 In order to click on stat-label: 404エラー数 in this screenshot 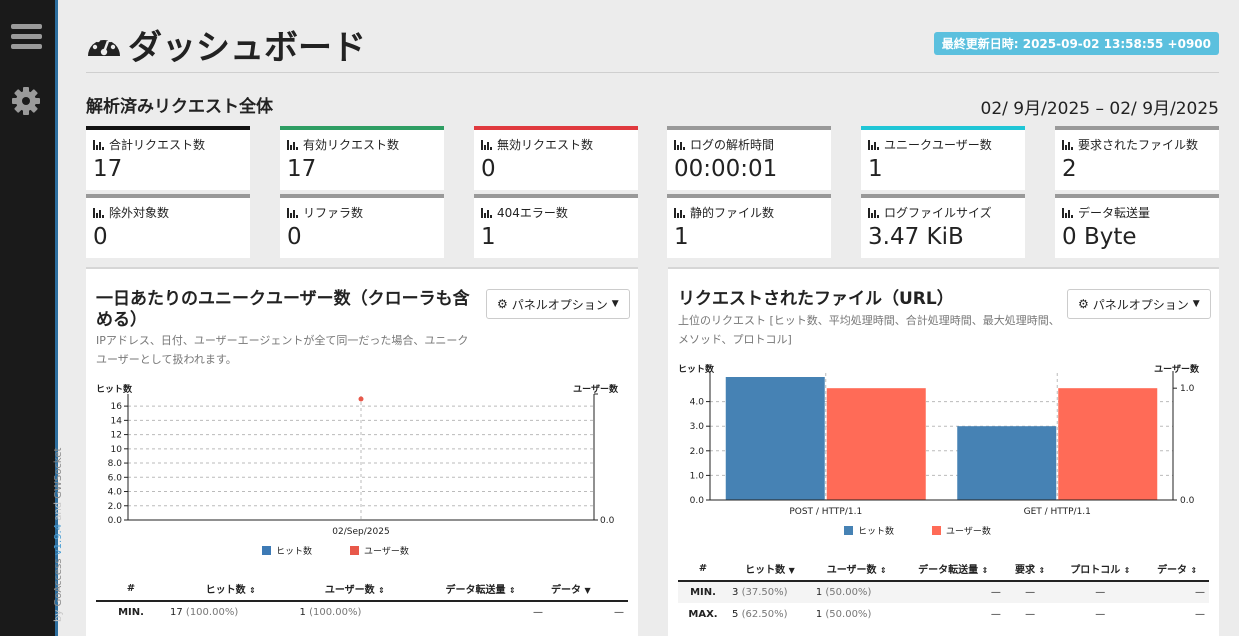, I will do `click(556, 212)`.